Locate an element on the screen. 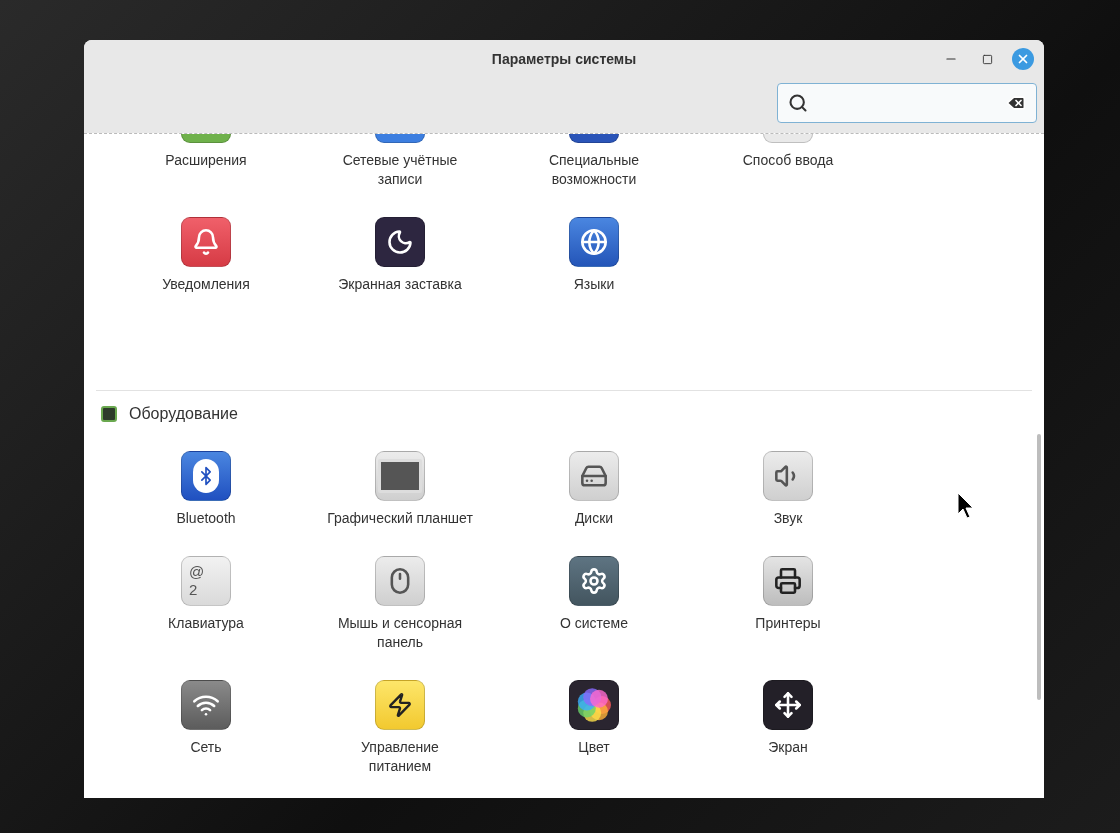 The width and height of the screenshot is (1120, 833). settings-item-label: Звук is located at coordinates (788, 518).